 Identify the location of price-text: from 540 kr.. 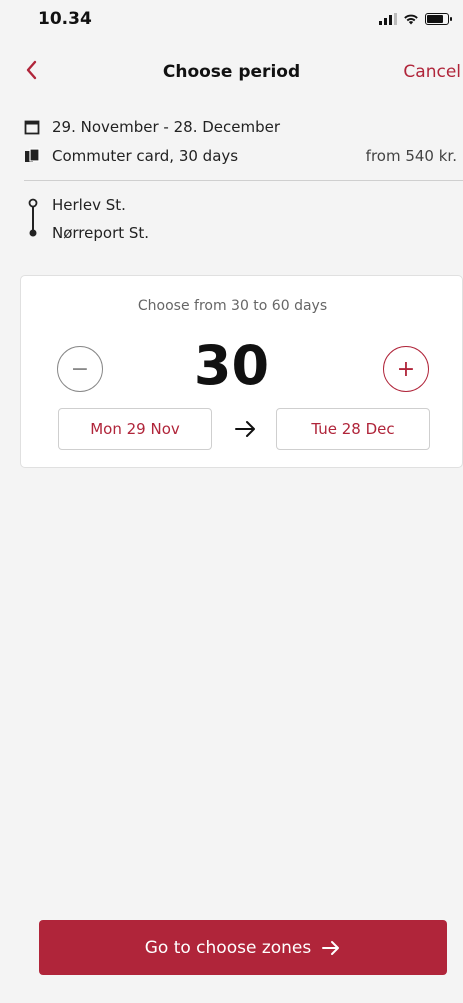
(411, 156).